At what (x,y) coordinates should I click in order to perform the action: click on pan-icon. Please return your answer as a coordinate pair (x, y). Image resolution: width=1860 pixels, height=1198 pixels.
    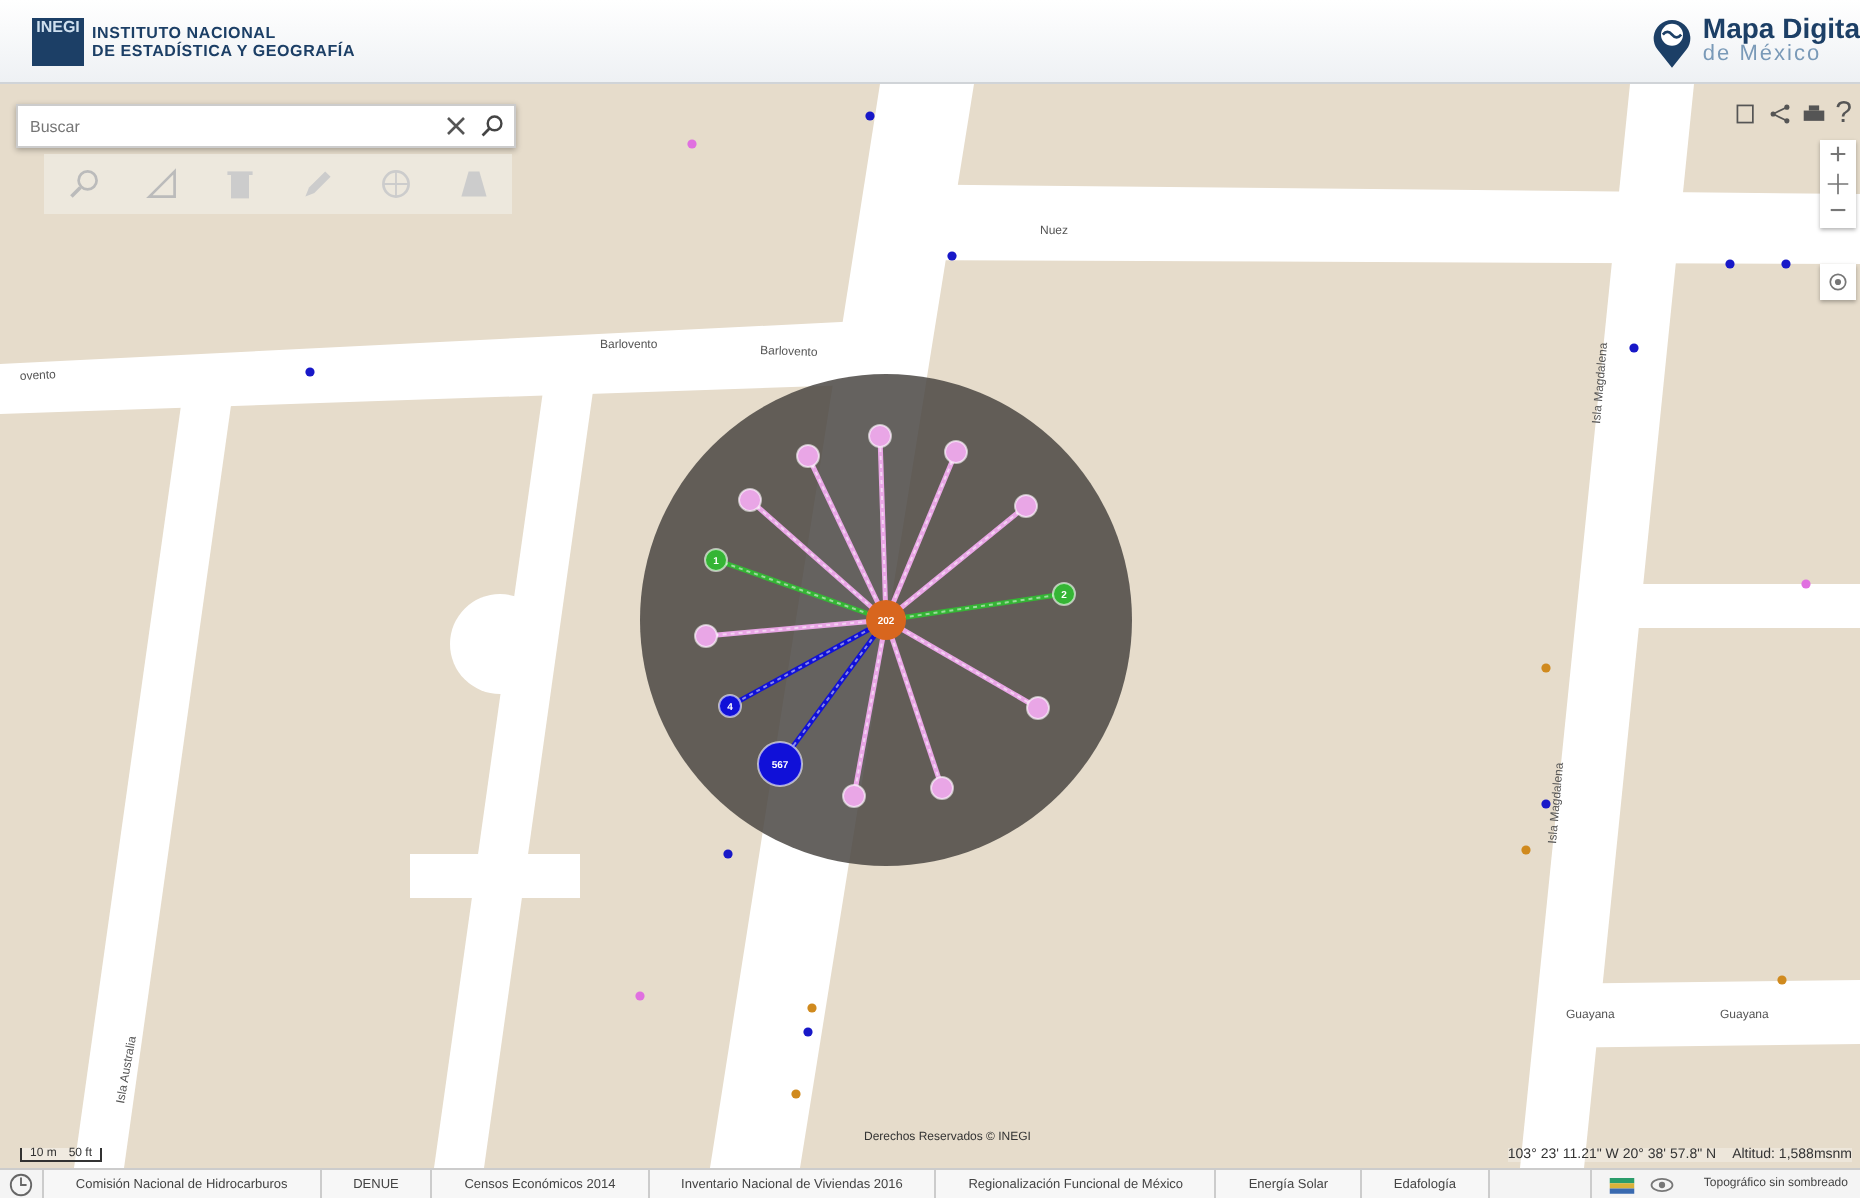
    Looking at the image, I should click on (1838, 184).